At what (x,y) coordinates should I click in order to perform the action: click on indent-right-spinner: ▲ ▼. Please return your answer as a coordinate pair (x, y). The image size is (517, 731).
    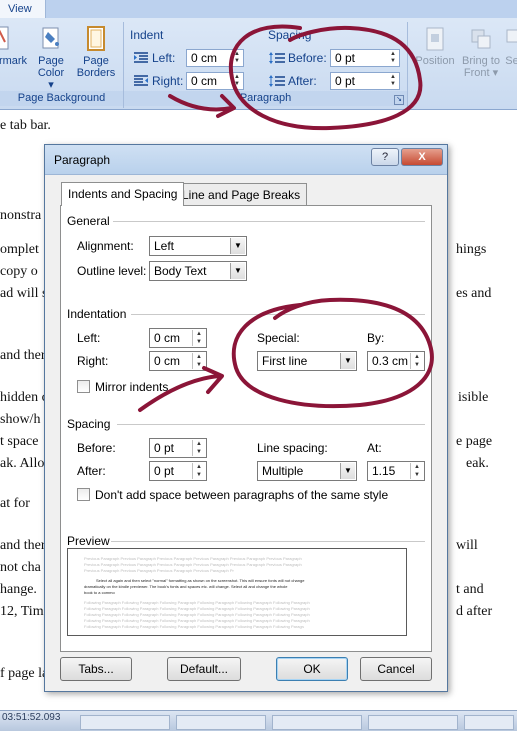
    Looking at the image, I should click on (237, 81).